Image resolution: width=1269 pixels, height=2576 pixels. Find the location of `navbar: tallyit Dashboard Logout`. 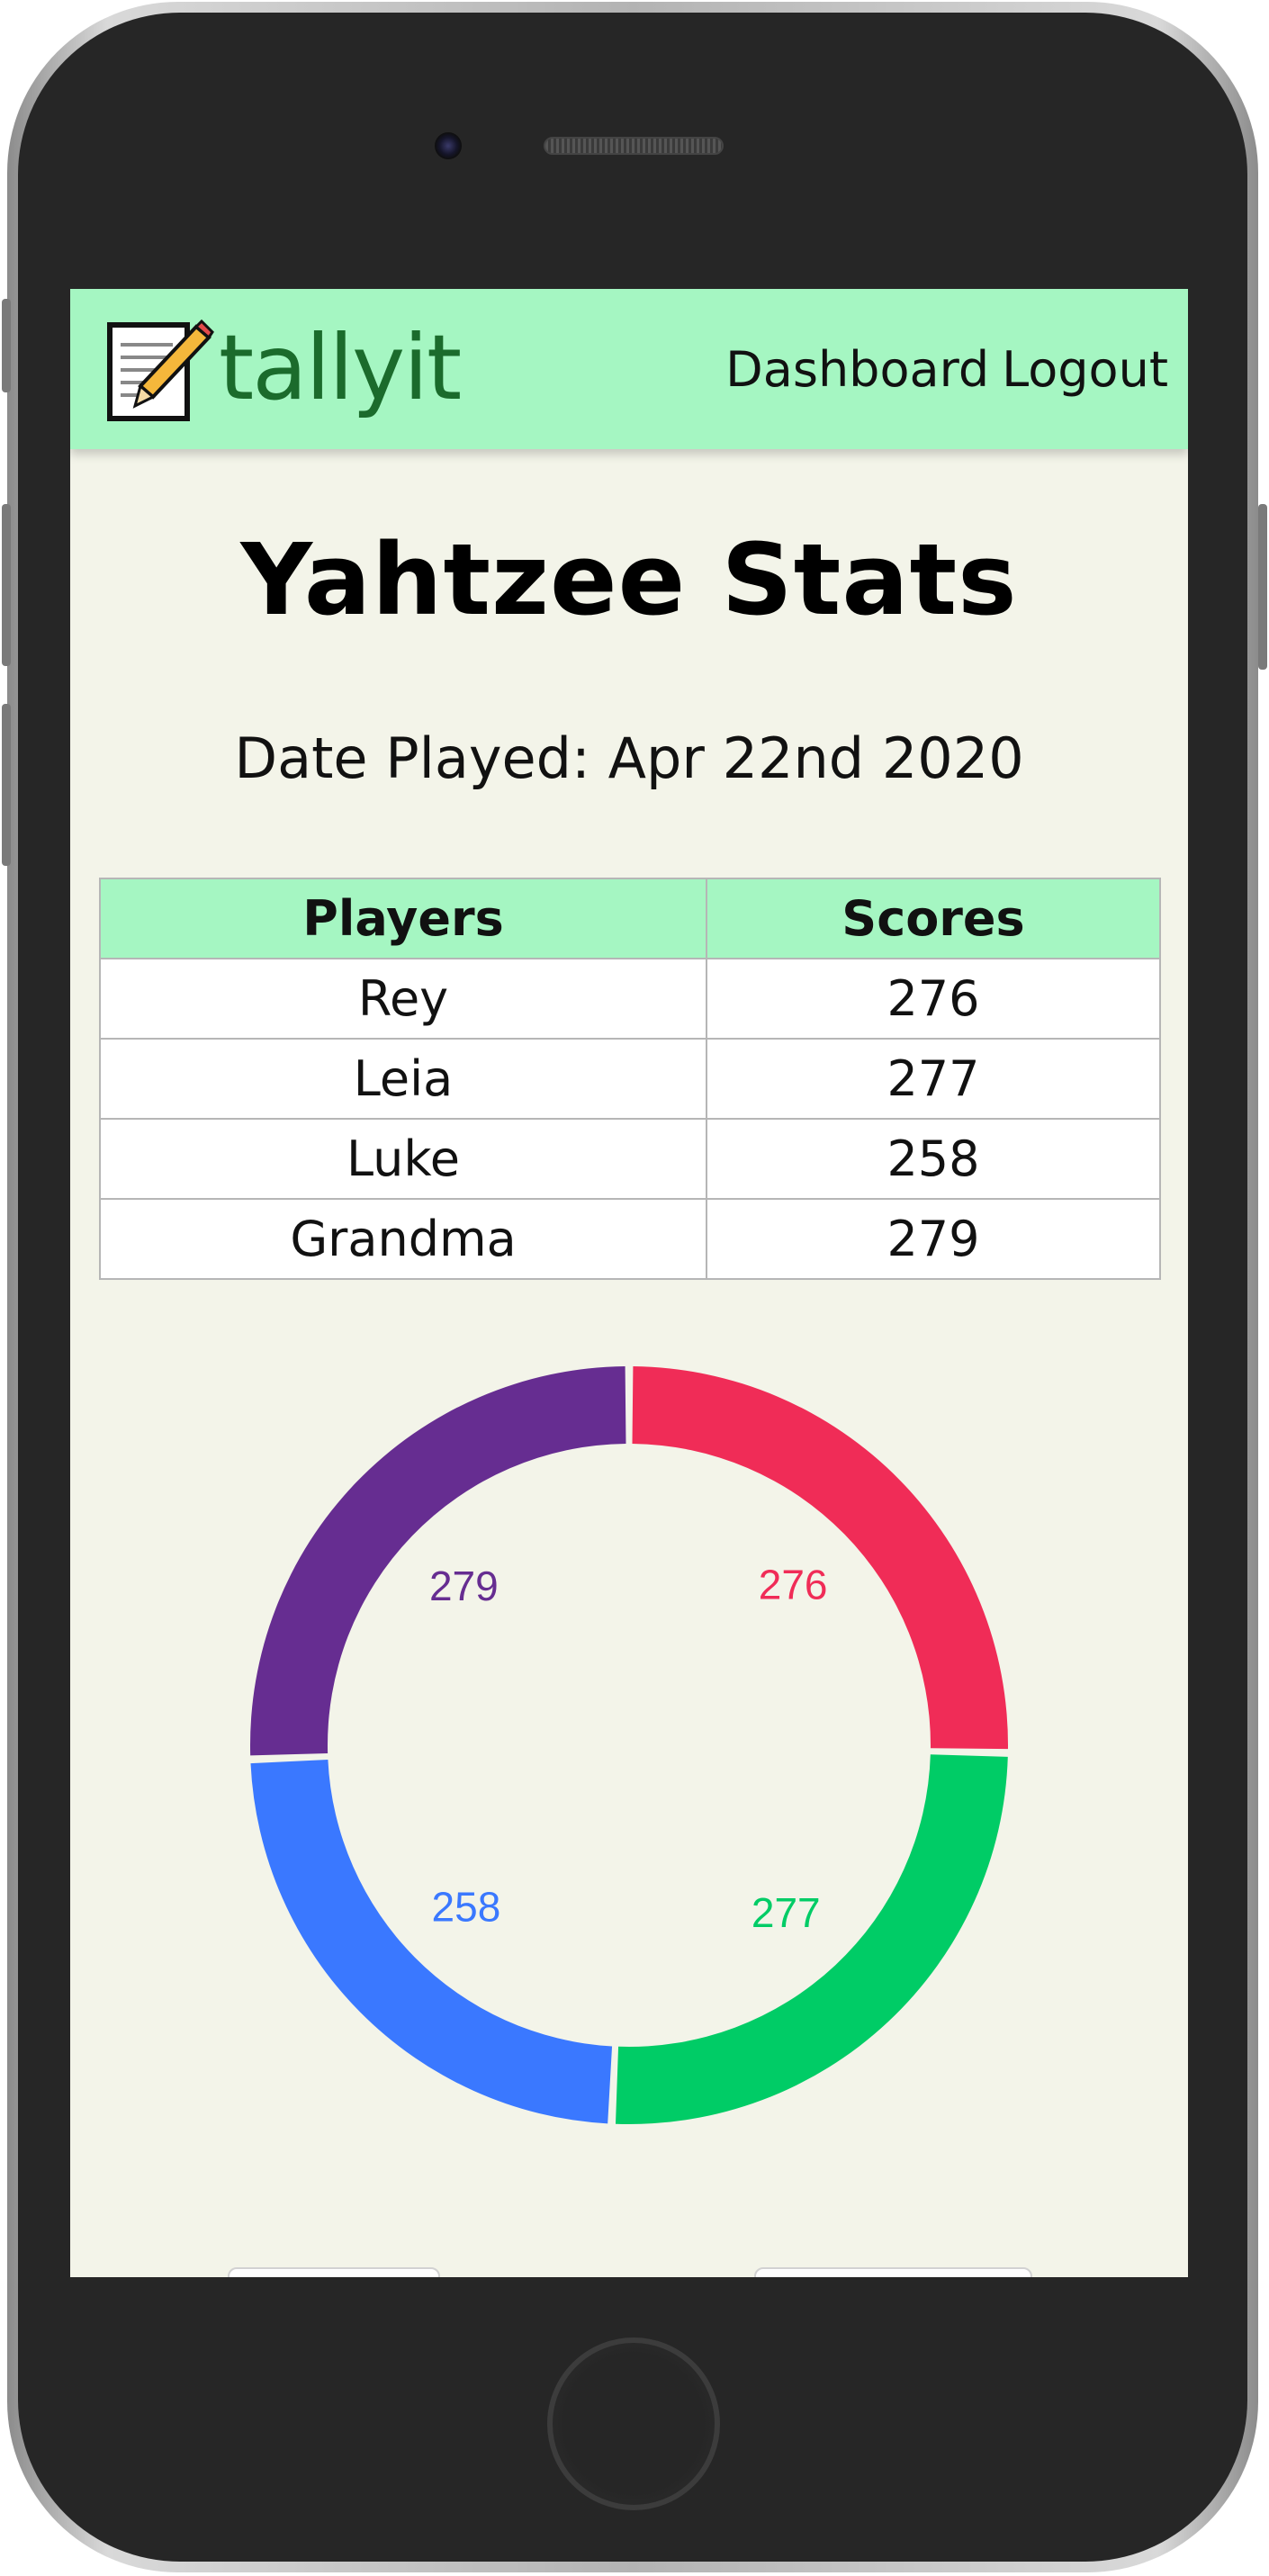

navbar: tallyit Dashboard Logout is located at coordinates (629, 369).